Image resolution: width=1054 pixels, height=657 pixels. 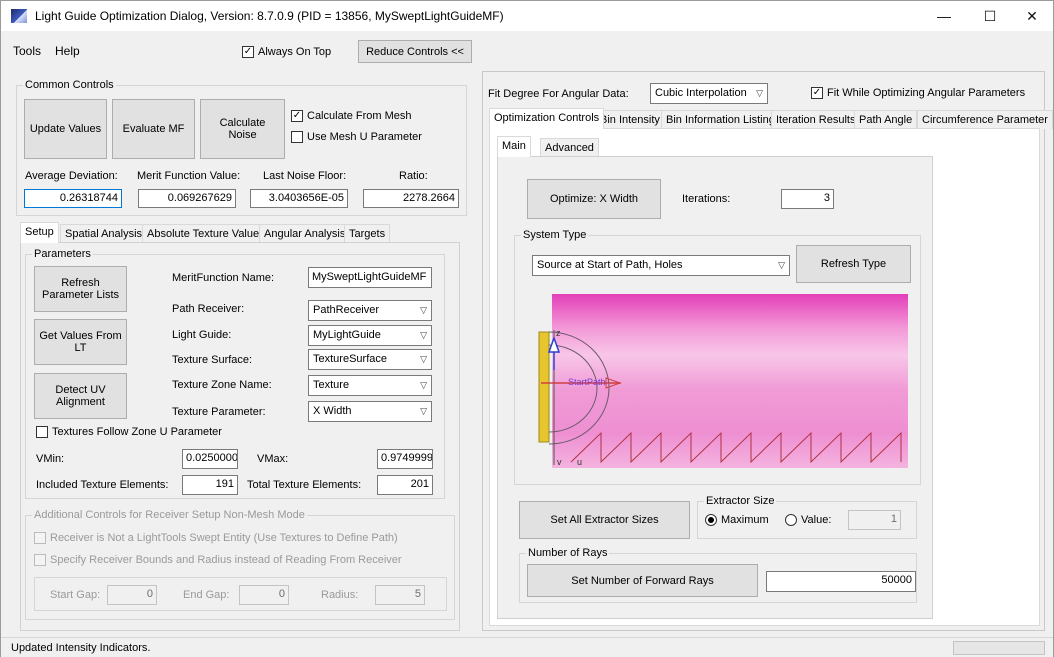 What do you see at coordinates (210, 485) in the screenshot?
I see `included-texture-elements-field: 191` at bounding box center [210, 485].